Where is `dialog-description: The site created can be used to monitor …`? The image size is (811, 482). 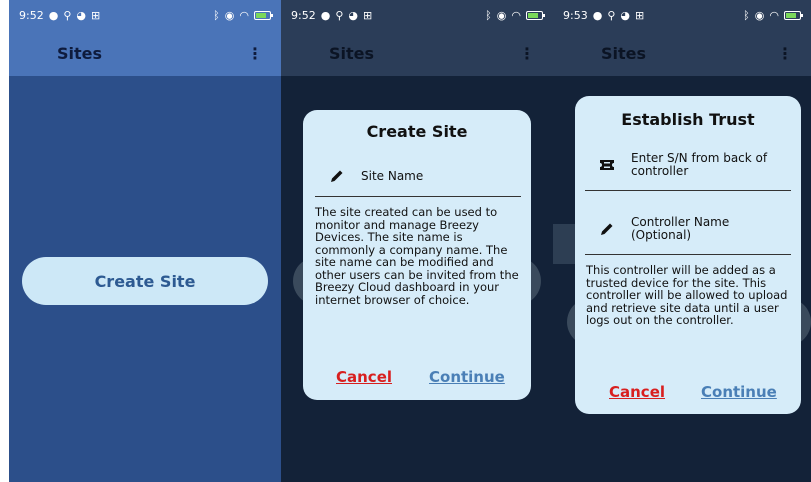
dialog-description: The site created can be used to monitor … is located at coordinates (417, 256).